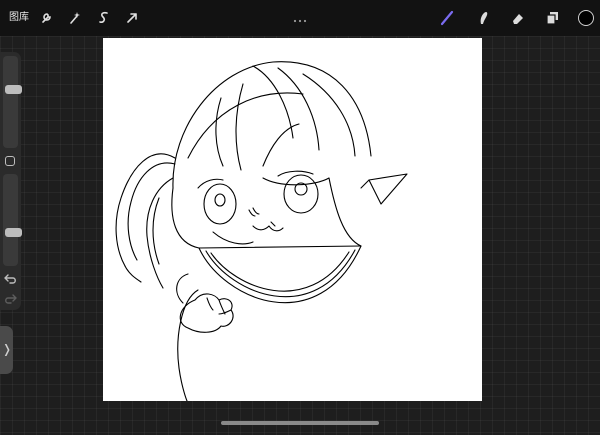 The width and height of the screenshot is (600, 435). I want to click on left-sidebar, so click(11, 181).